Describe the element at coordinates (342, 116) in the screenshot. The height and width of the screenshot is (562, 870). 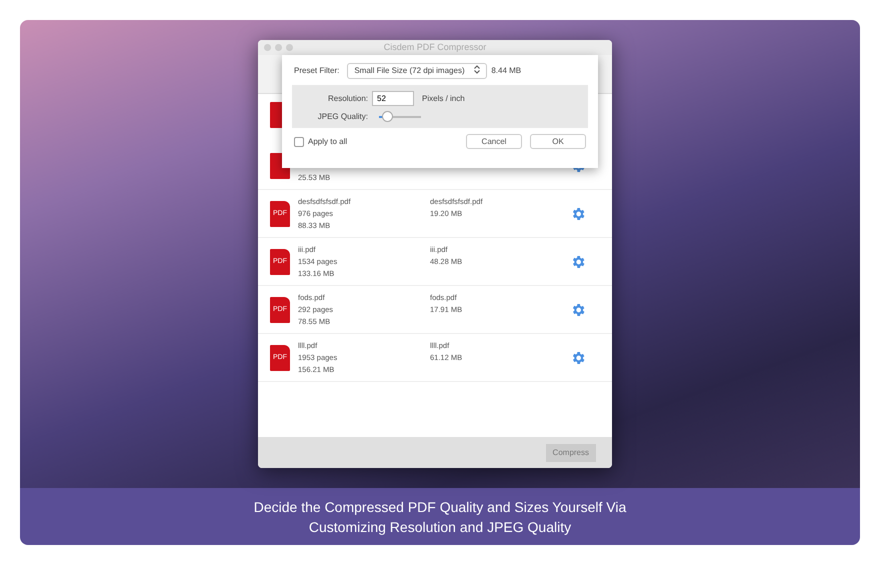
I see `jpeg-quality-label: JPEG Quality:` at that location.